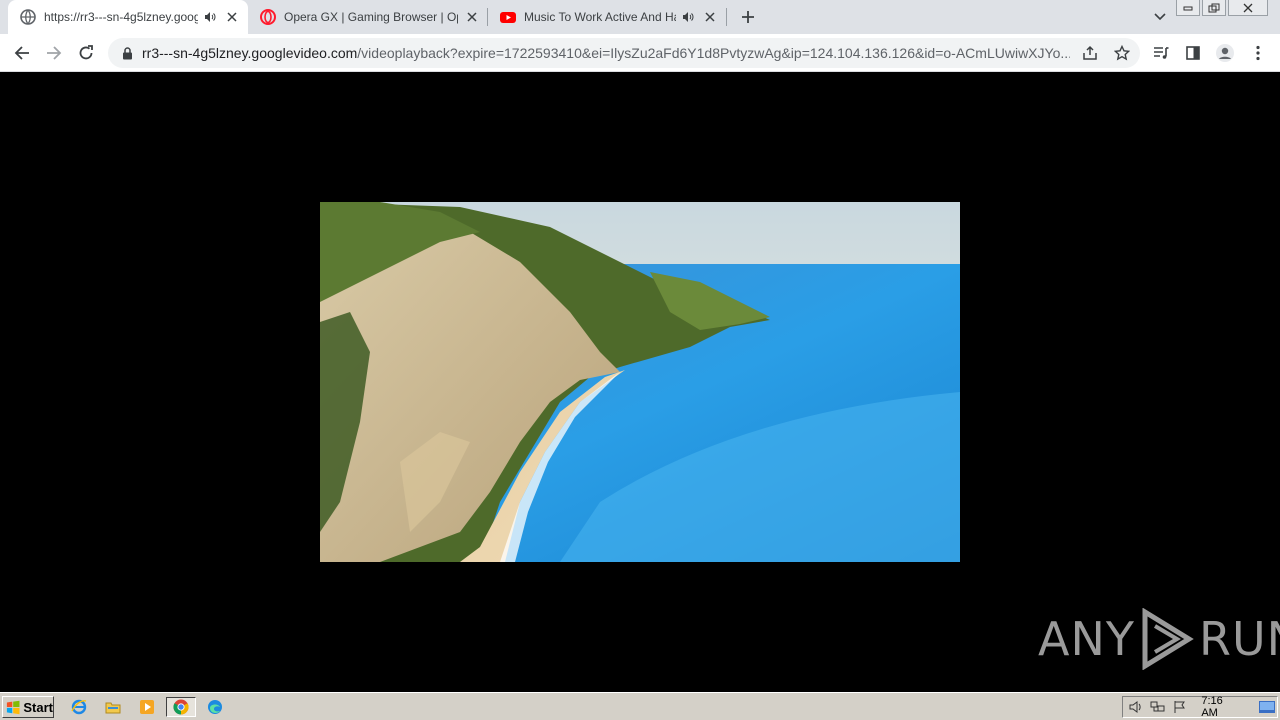  I want to click on show-desktop-icon, so click(1267, 707).